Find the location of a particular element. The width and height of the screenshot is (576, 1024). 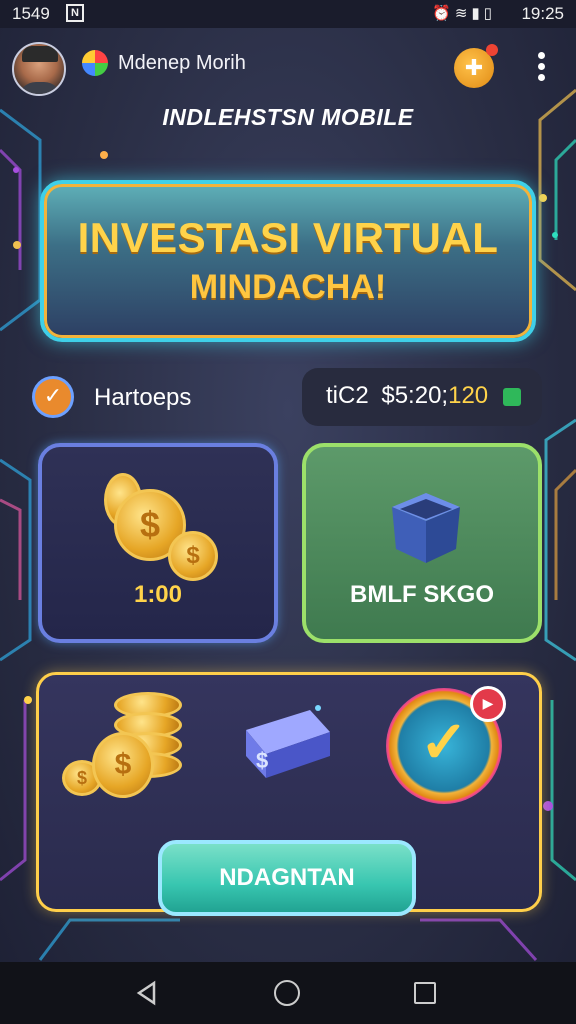

check-icon: ✓ is located at coordinates (53, 397).